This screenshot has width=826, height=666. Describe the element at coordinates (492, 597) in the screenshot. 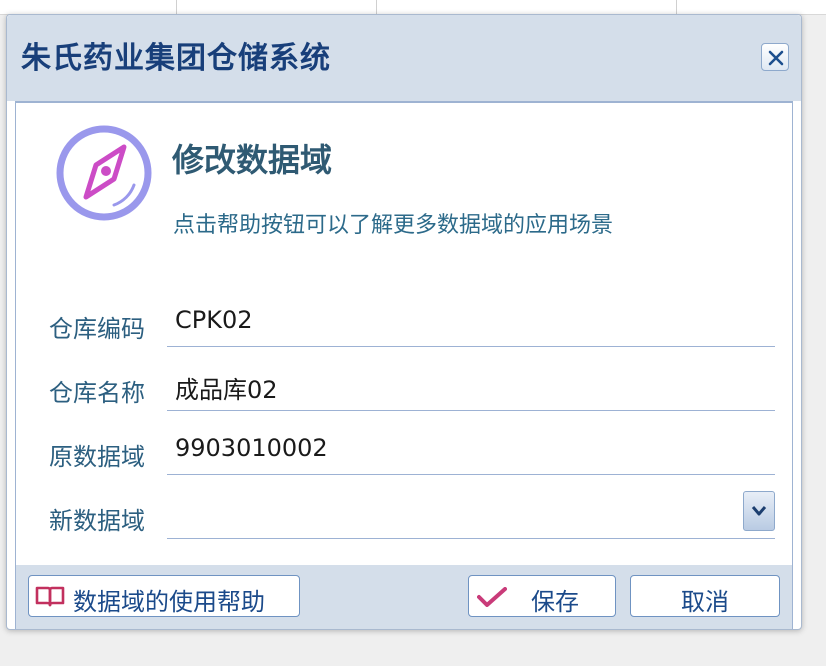

I see `checkmark-icon` at that location.